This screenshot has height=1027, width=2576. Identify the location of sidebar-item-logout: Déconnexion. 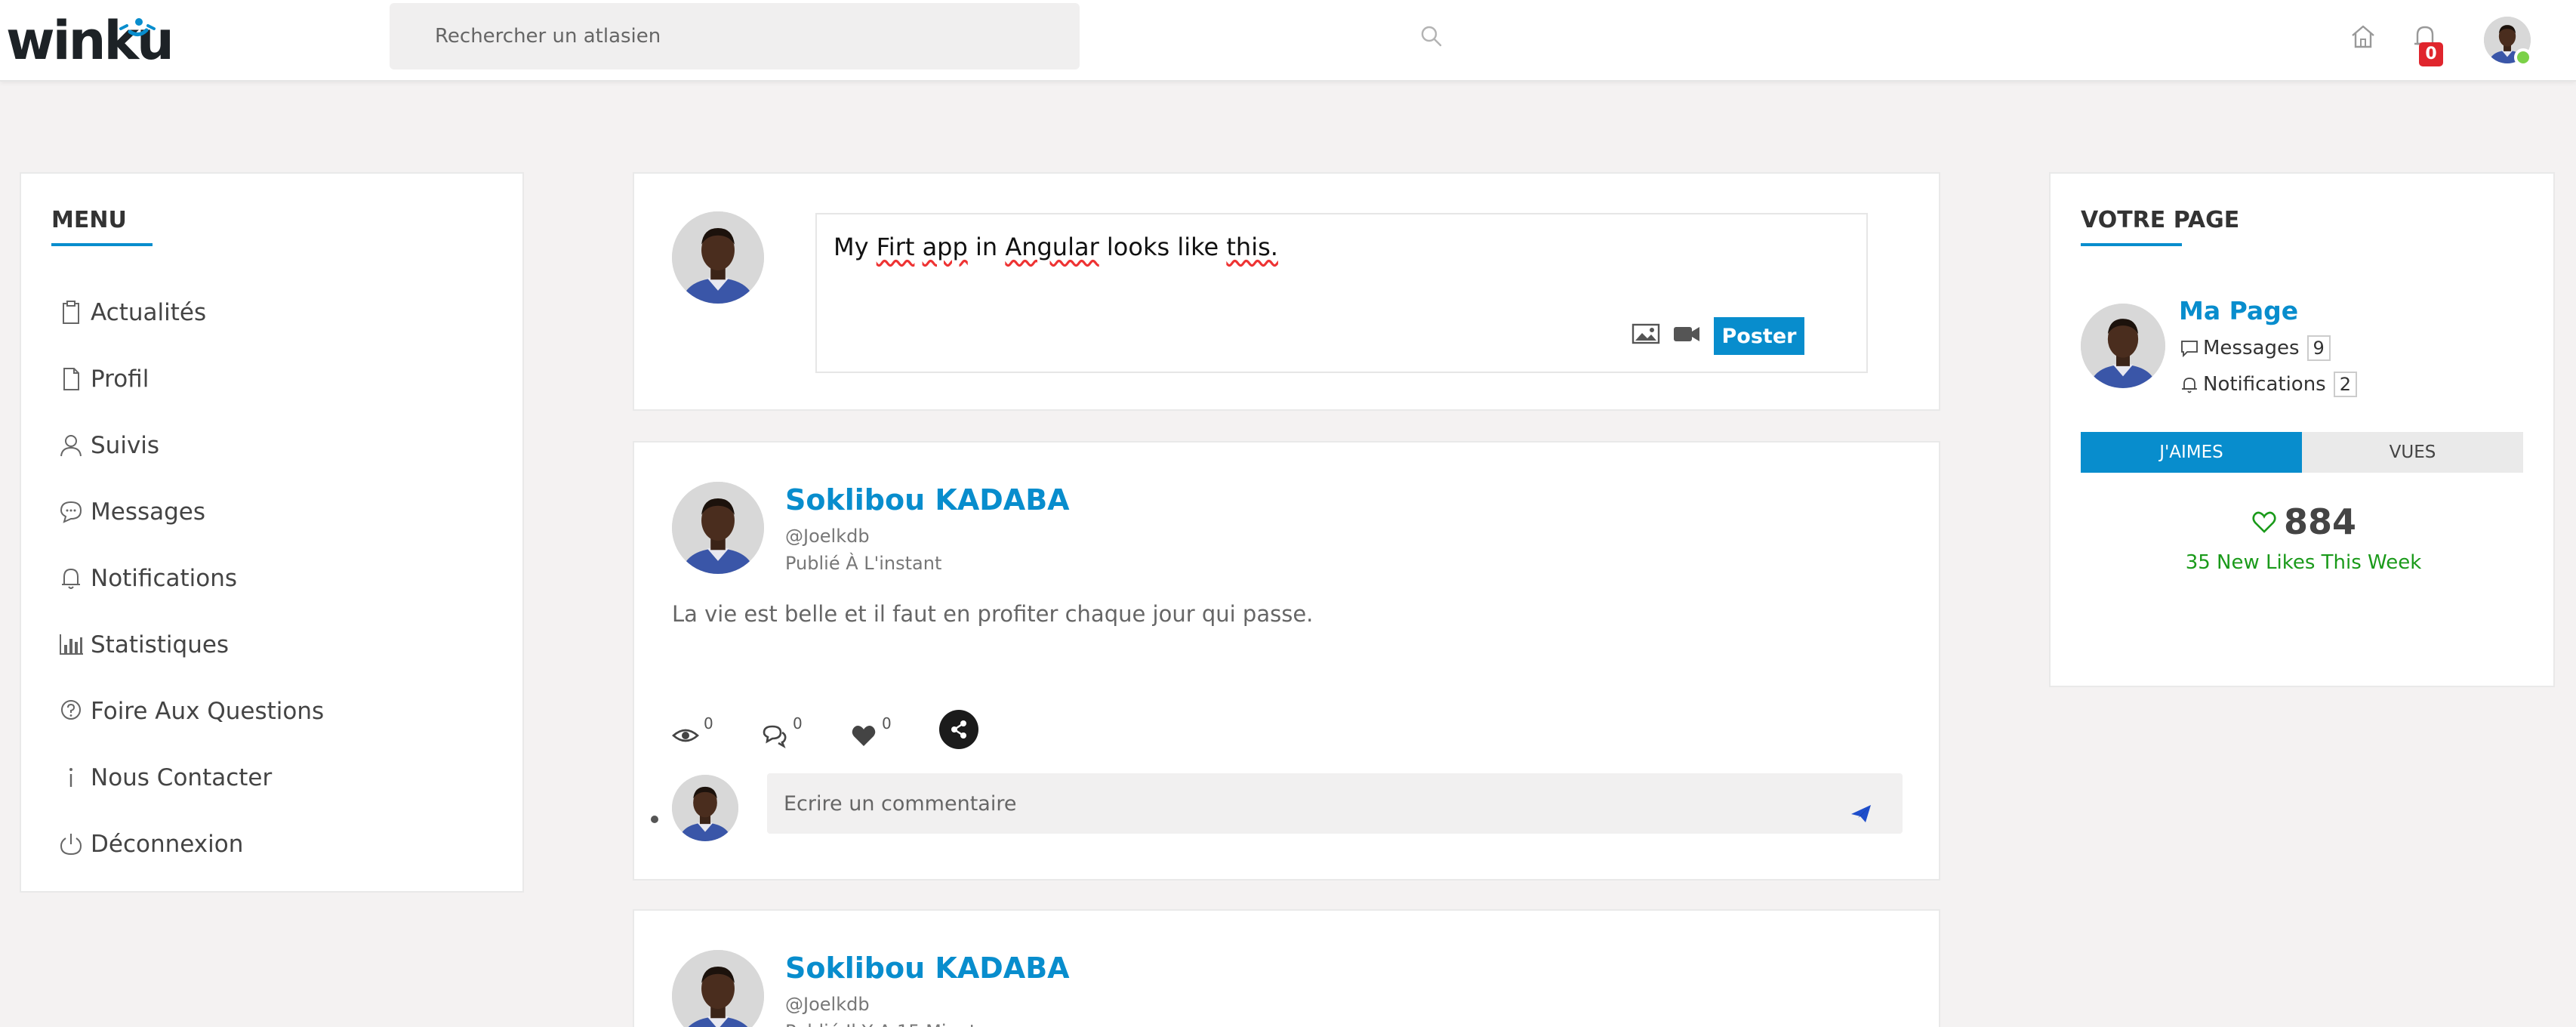
(150, 845).